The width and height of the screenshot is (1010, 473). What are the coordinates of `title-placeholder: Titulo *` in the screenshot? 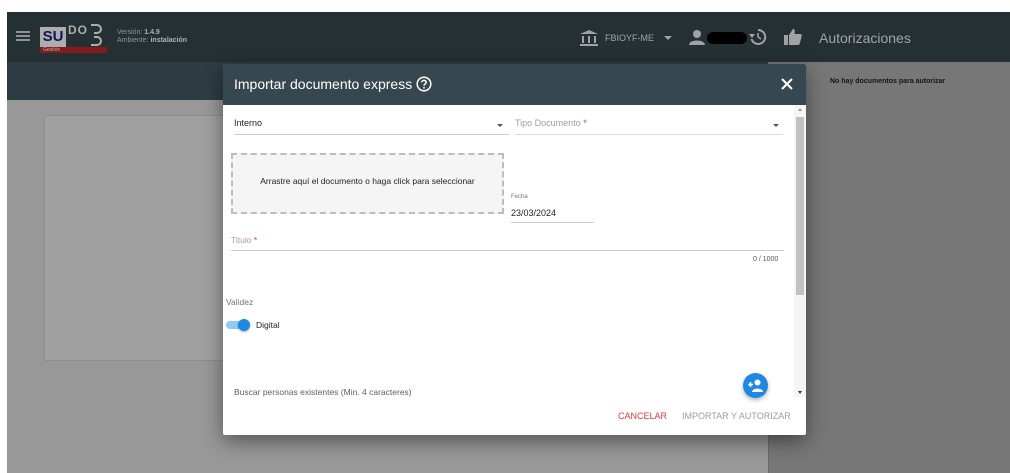 It's located at (244, 240).